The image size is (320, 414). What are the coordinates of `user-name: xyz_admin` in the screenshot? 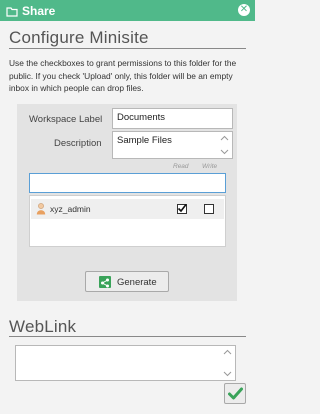 It's located at (70, 209).